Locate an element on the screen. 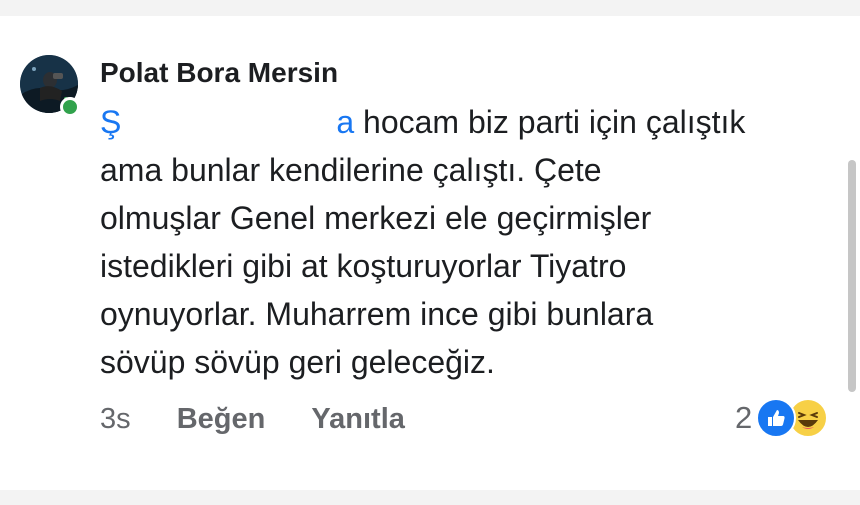 Image resolution: width=860 pixels, height=505 pixels. scrollbar-thumb is located at coordinates (852, 276).